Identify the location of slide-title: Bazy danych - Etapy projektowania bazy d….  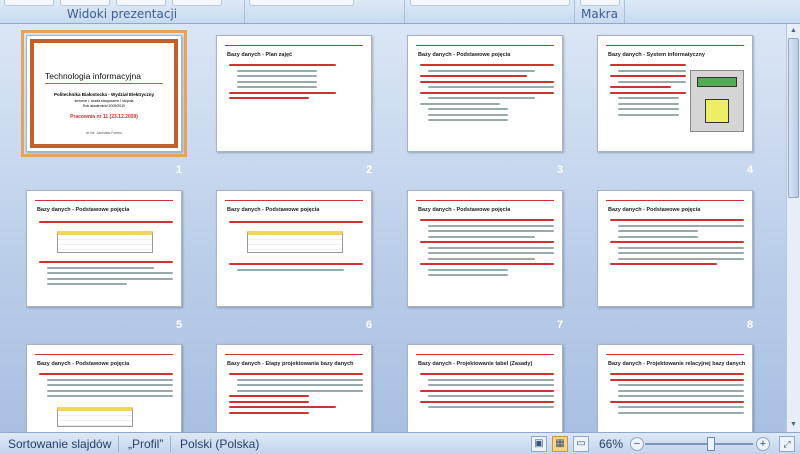
(290, 364).